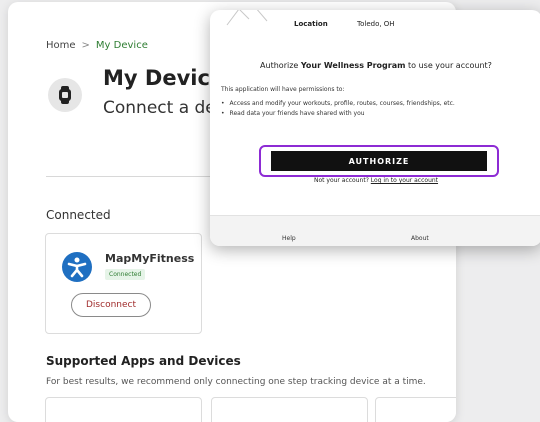 The image size is (540, 422). I want to click on disconnect-button: Disconnect, so click(111, 305).